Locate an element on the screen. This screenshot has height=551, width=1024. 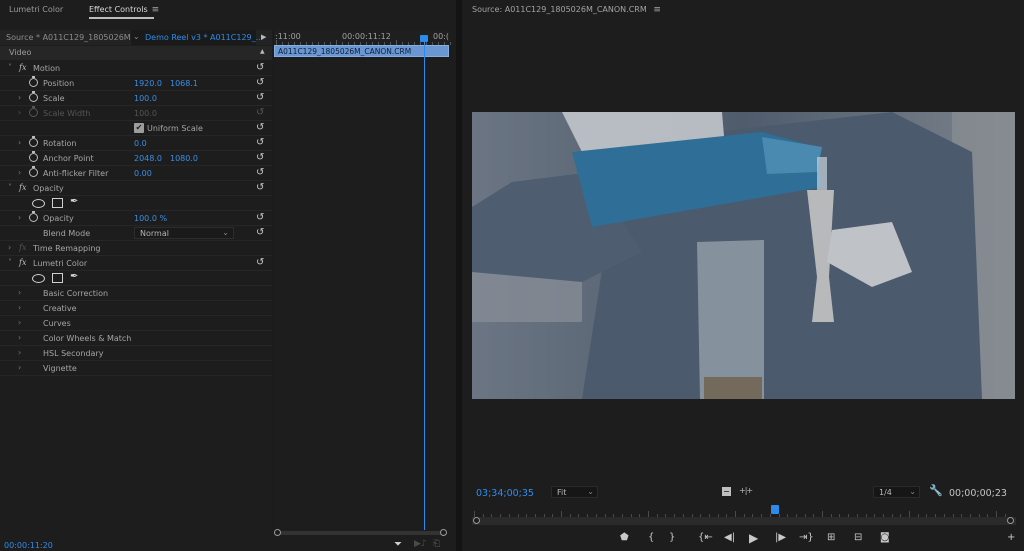
show-timeline-toggle-icon: ▶ is located at coordinates (263, 37).